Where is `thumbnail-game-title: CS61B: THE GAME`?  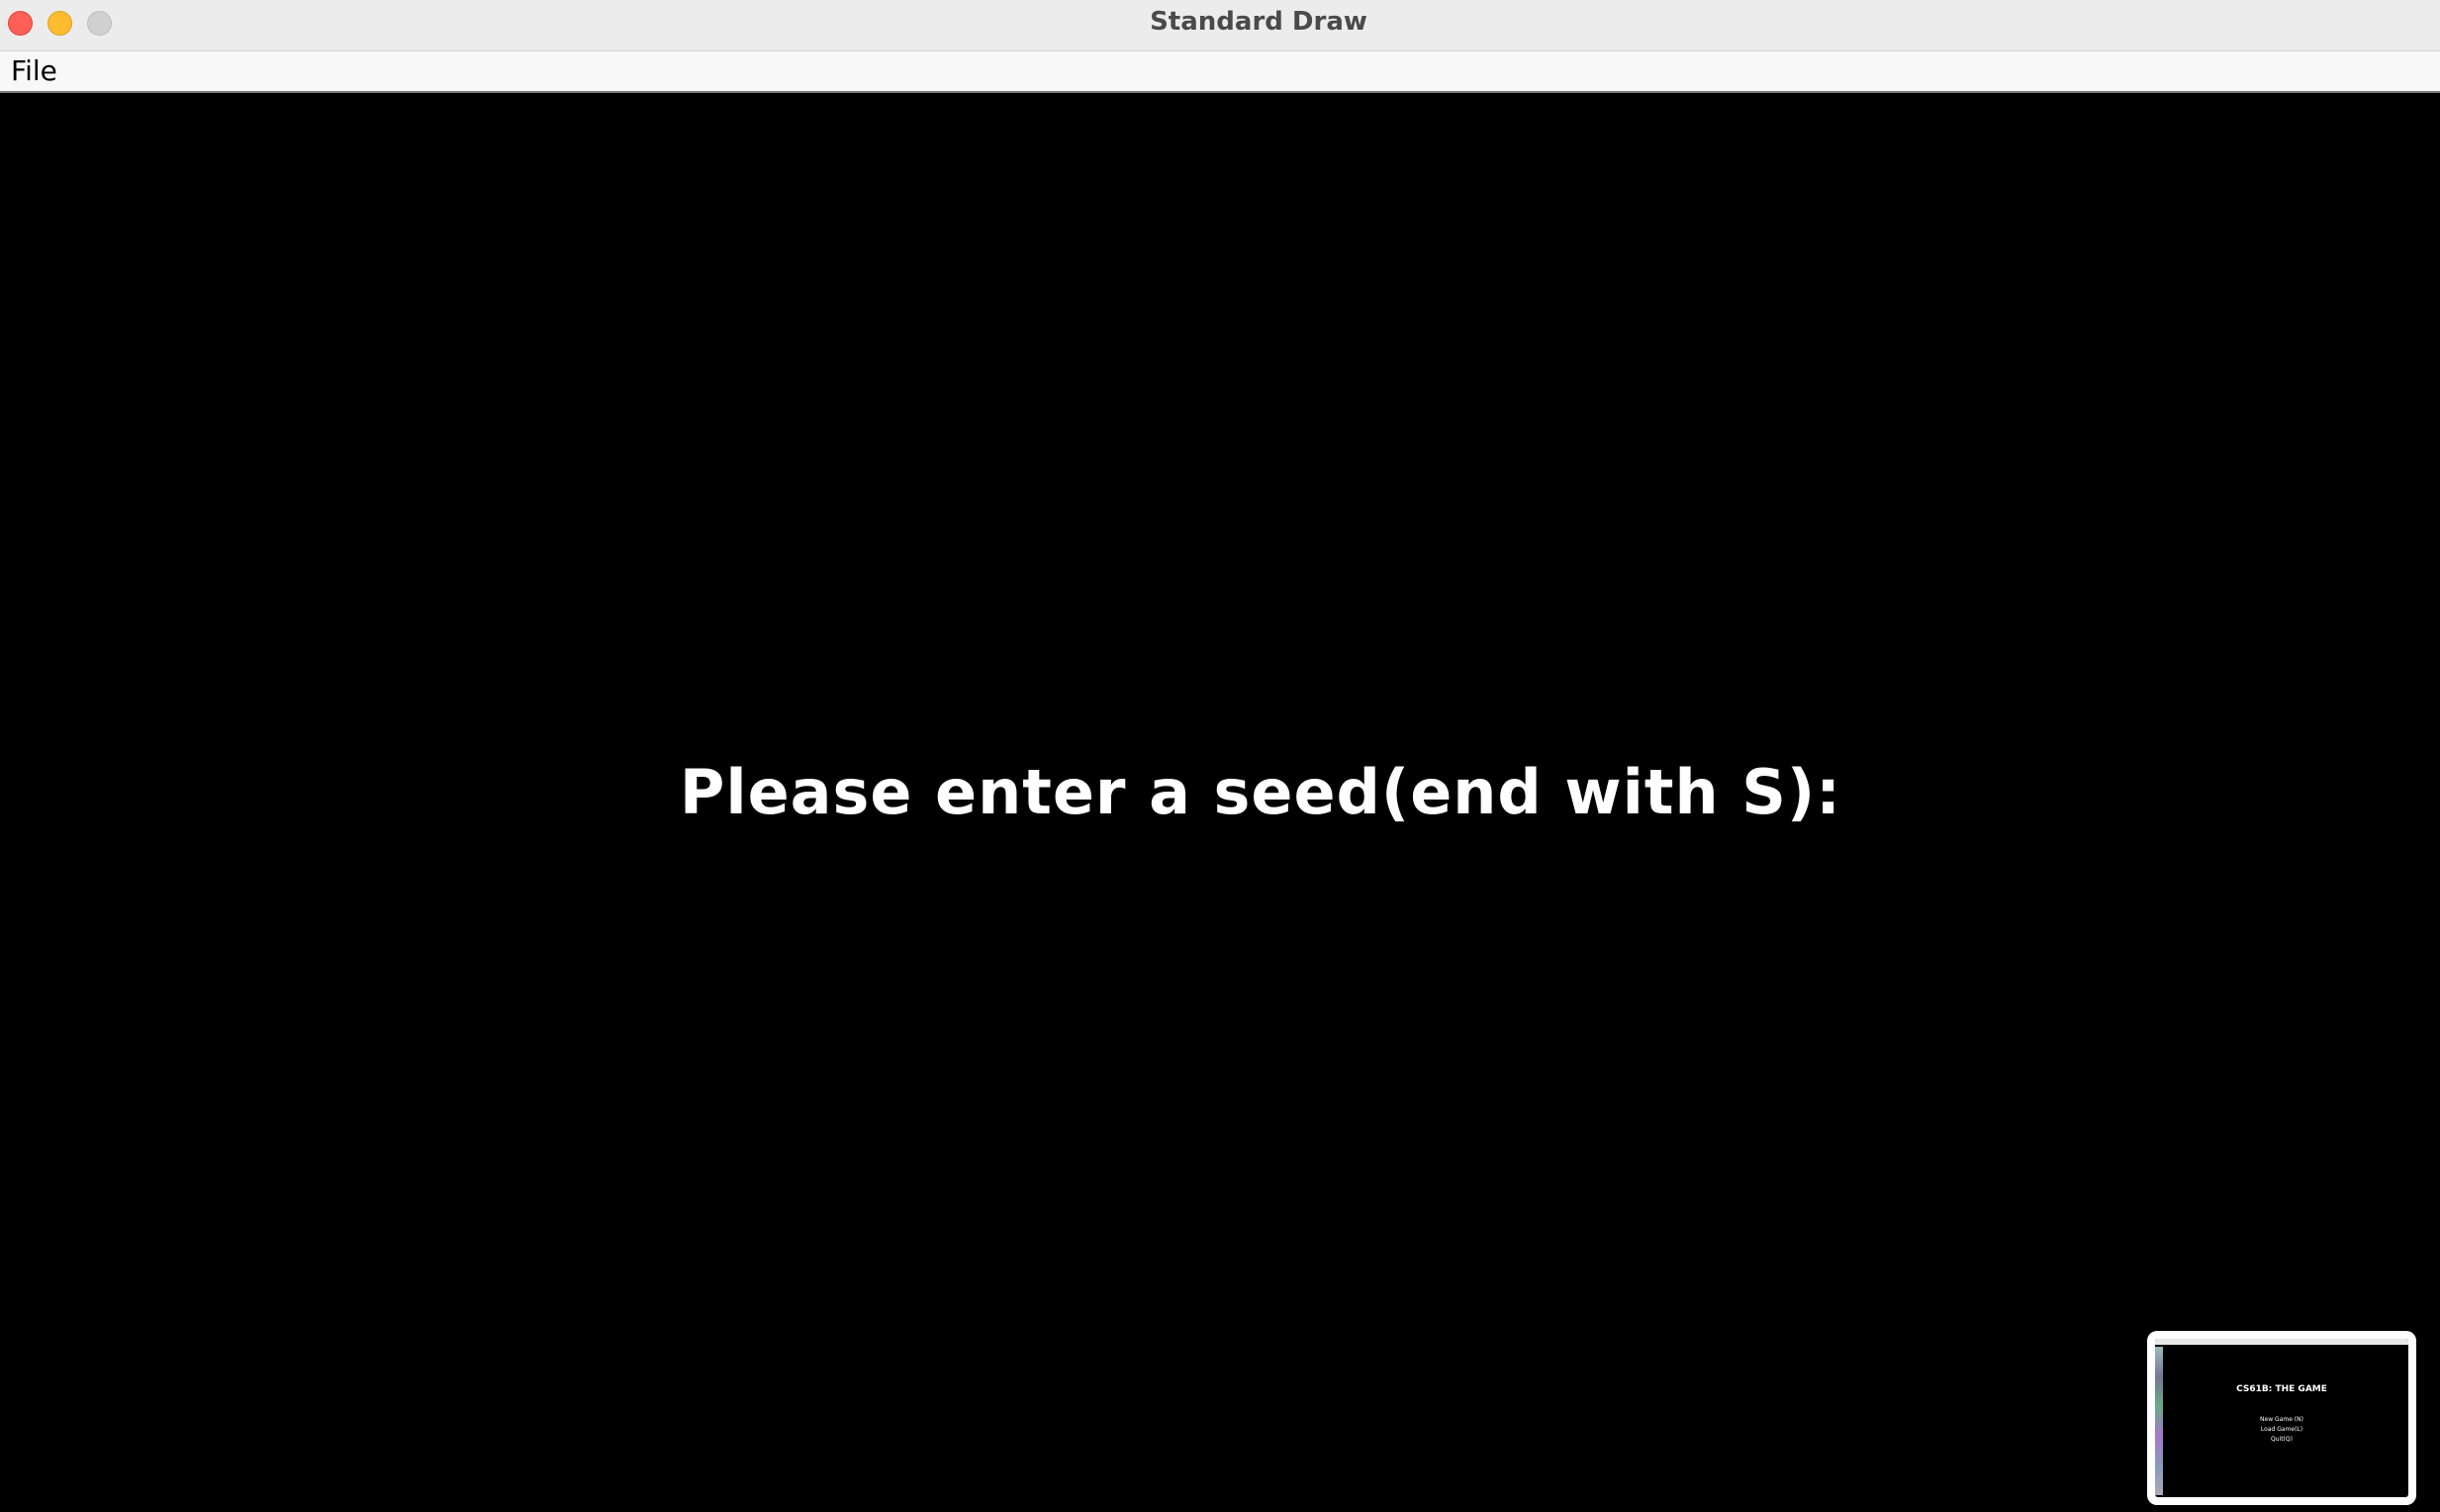 thumbnail-game-title: CS61B: THE GAME is located at coordinates (2281, 1389).